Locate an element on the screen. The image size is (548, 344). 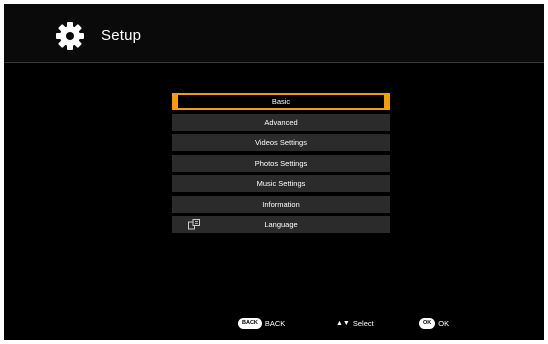
menu-item-advanced: Advanced is located at coordinates (281, 122).